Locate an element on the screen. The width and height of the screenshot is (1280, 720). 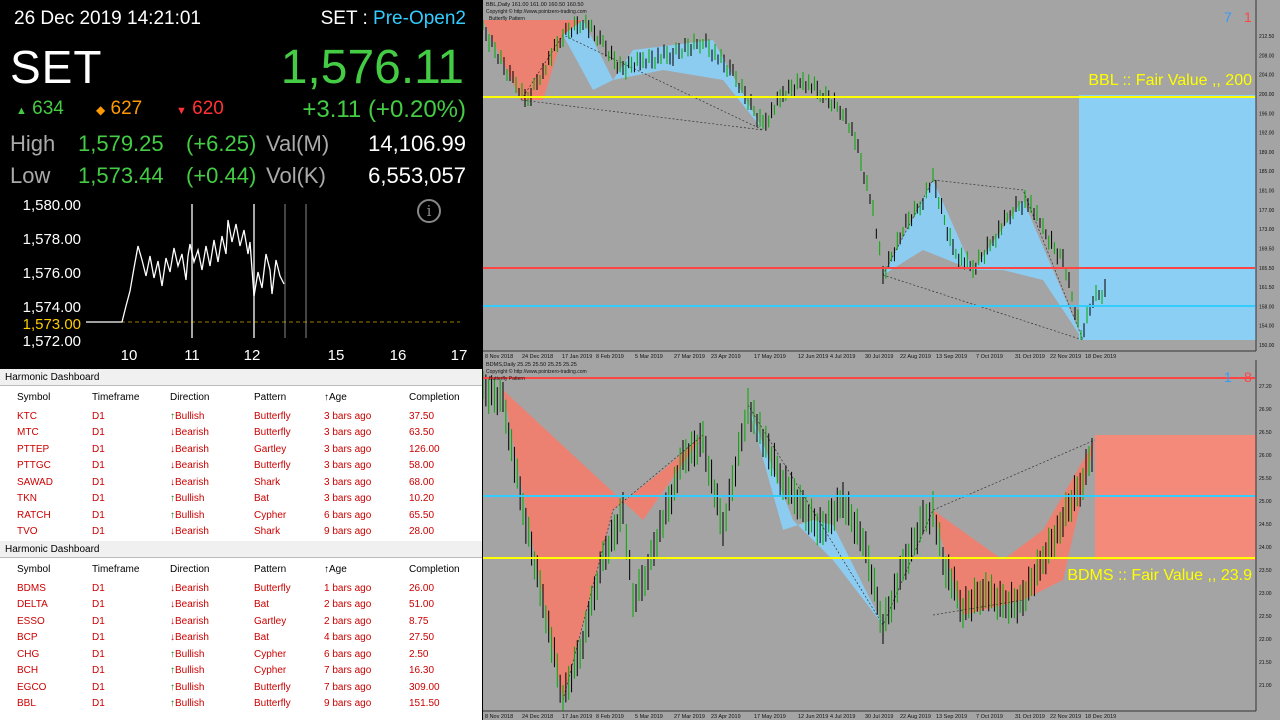
pattern-count-a: 1 is located at coordinates (1228, 377).